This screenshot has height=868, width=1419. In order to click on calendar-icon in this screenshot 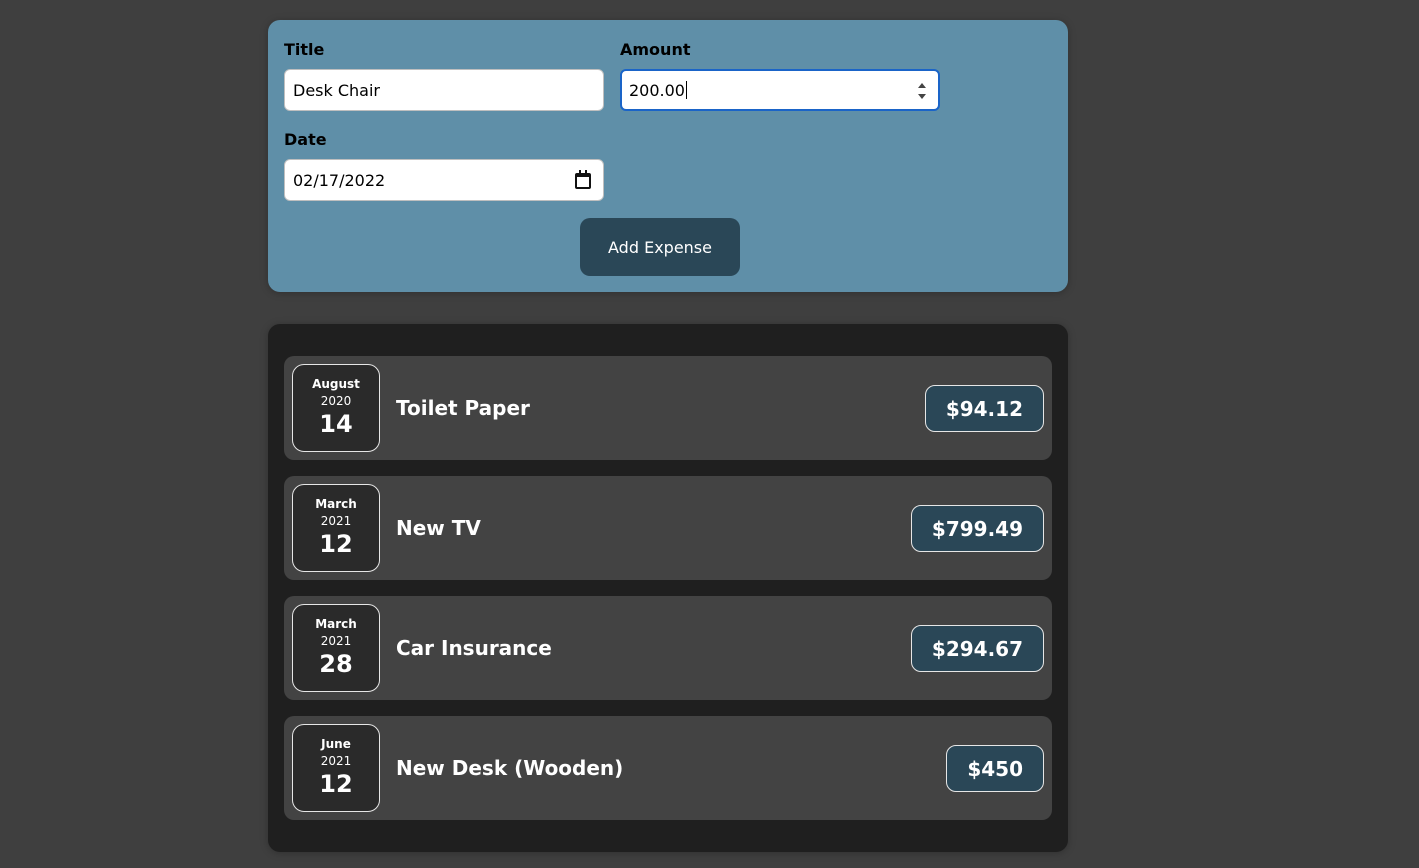, I will do `click(583, 179)`.